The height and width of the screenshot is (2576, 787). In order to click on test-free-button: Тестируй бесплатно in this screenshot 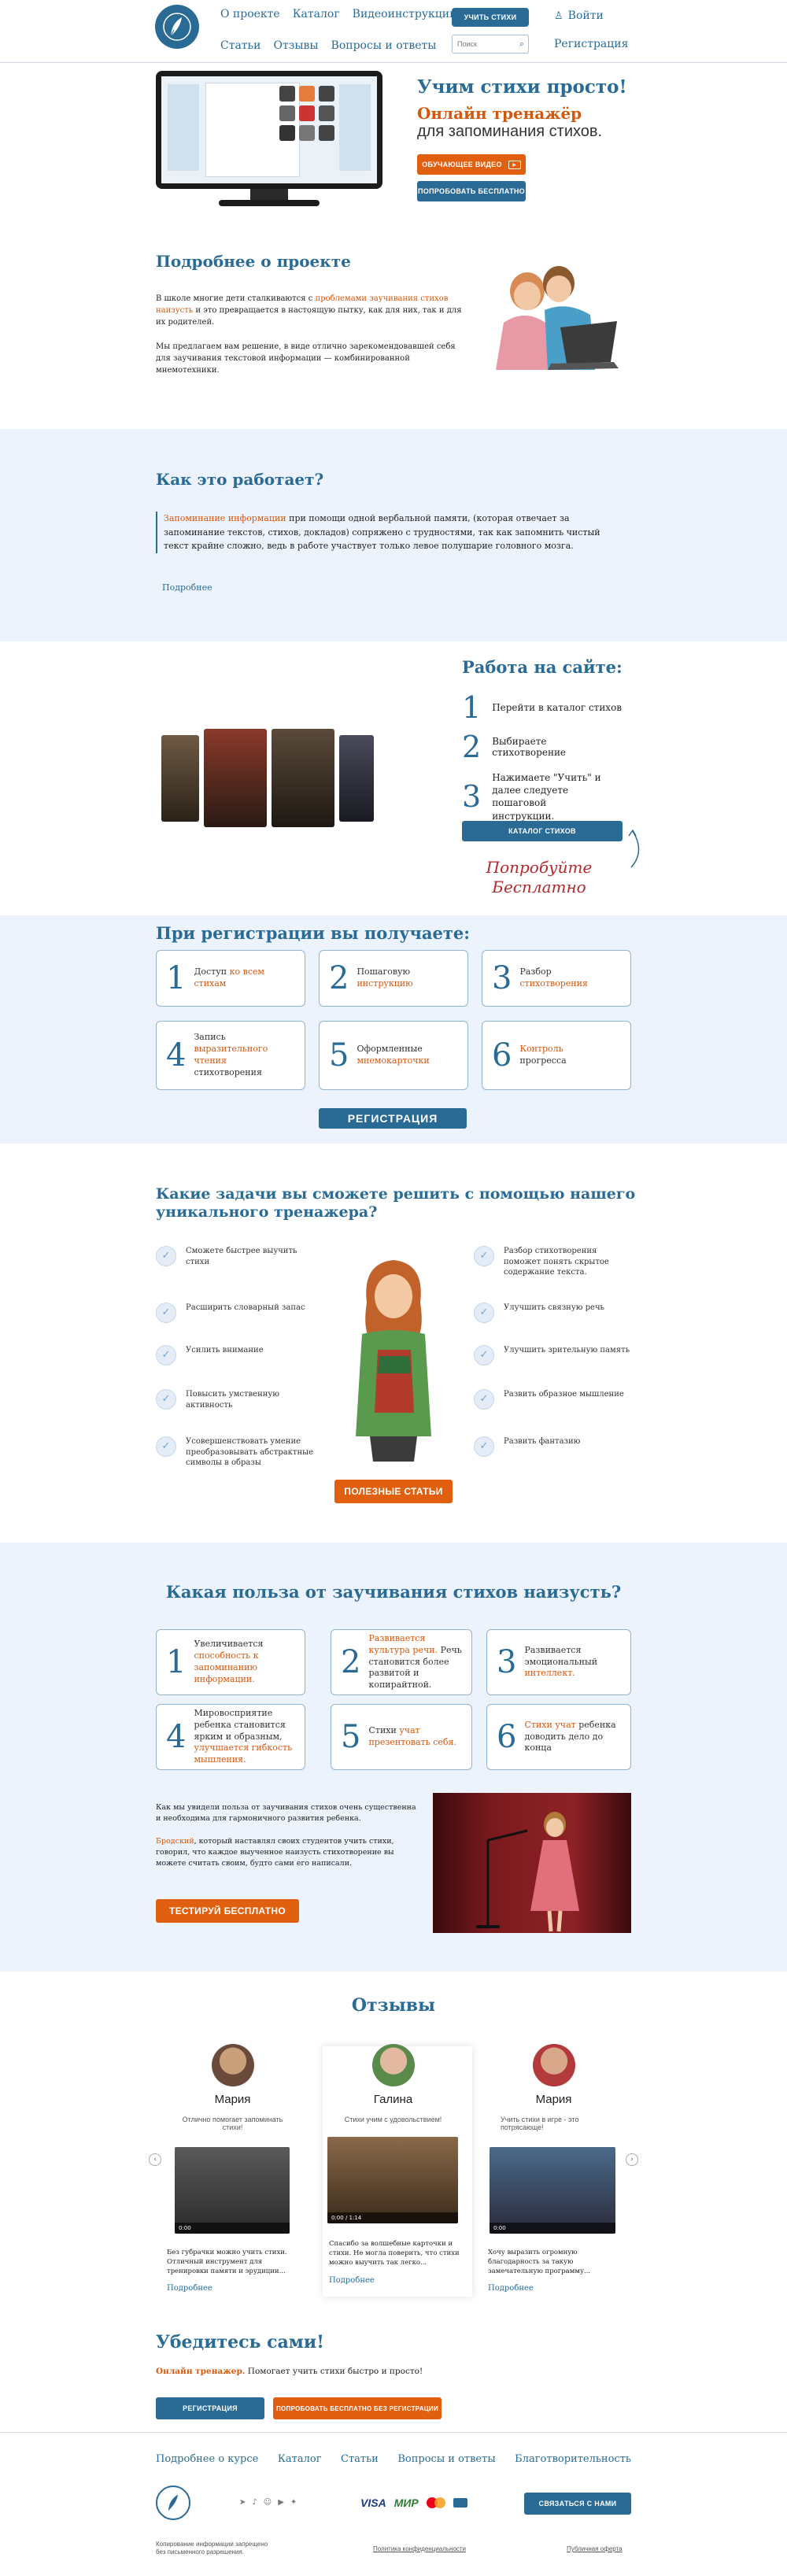, I will do `click(228, 1911)`.